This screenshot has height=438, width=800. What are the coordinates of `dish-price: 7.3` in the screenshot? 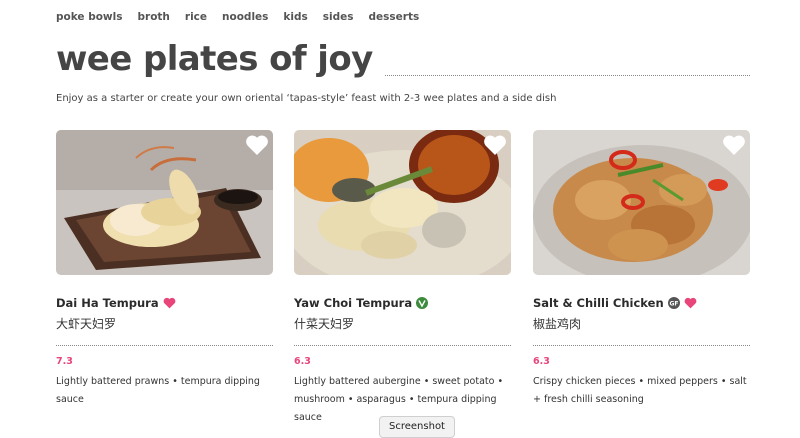 It's located at (64, 361).